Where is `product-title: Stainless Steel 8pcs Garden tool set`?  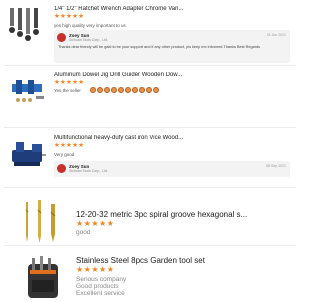 product-title: Stainless Steel 8pcs Garden tool set is located at coordinates (140, 260).